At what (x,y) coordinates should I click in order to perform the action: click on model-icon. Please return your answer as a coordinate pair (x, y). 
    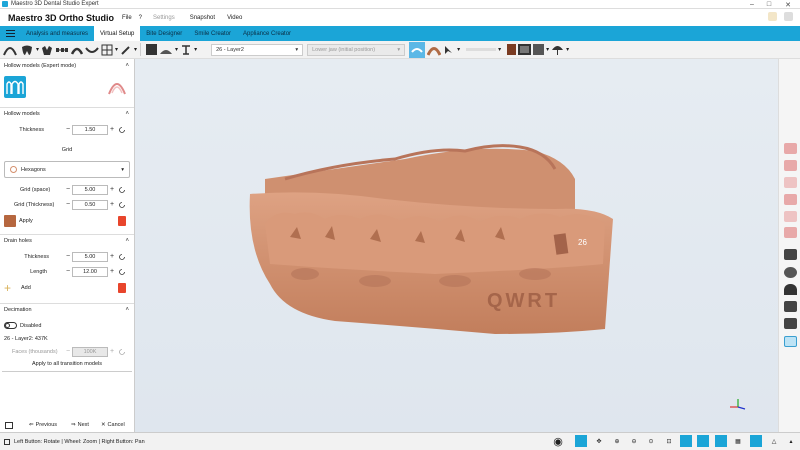
    Looking at the image, I should click on (166, 50).